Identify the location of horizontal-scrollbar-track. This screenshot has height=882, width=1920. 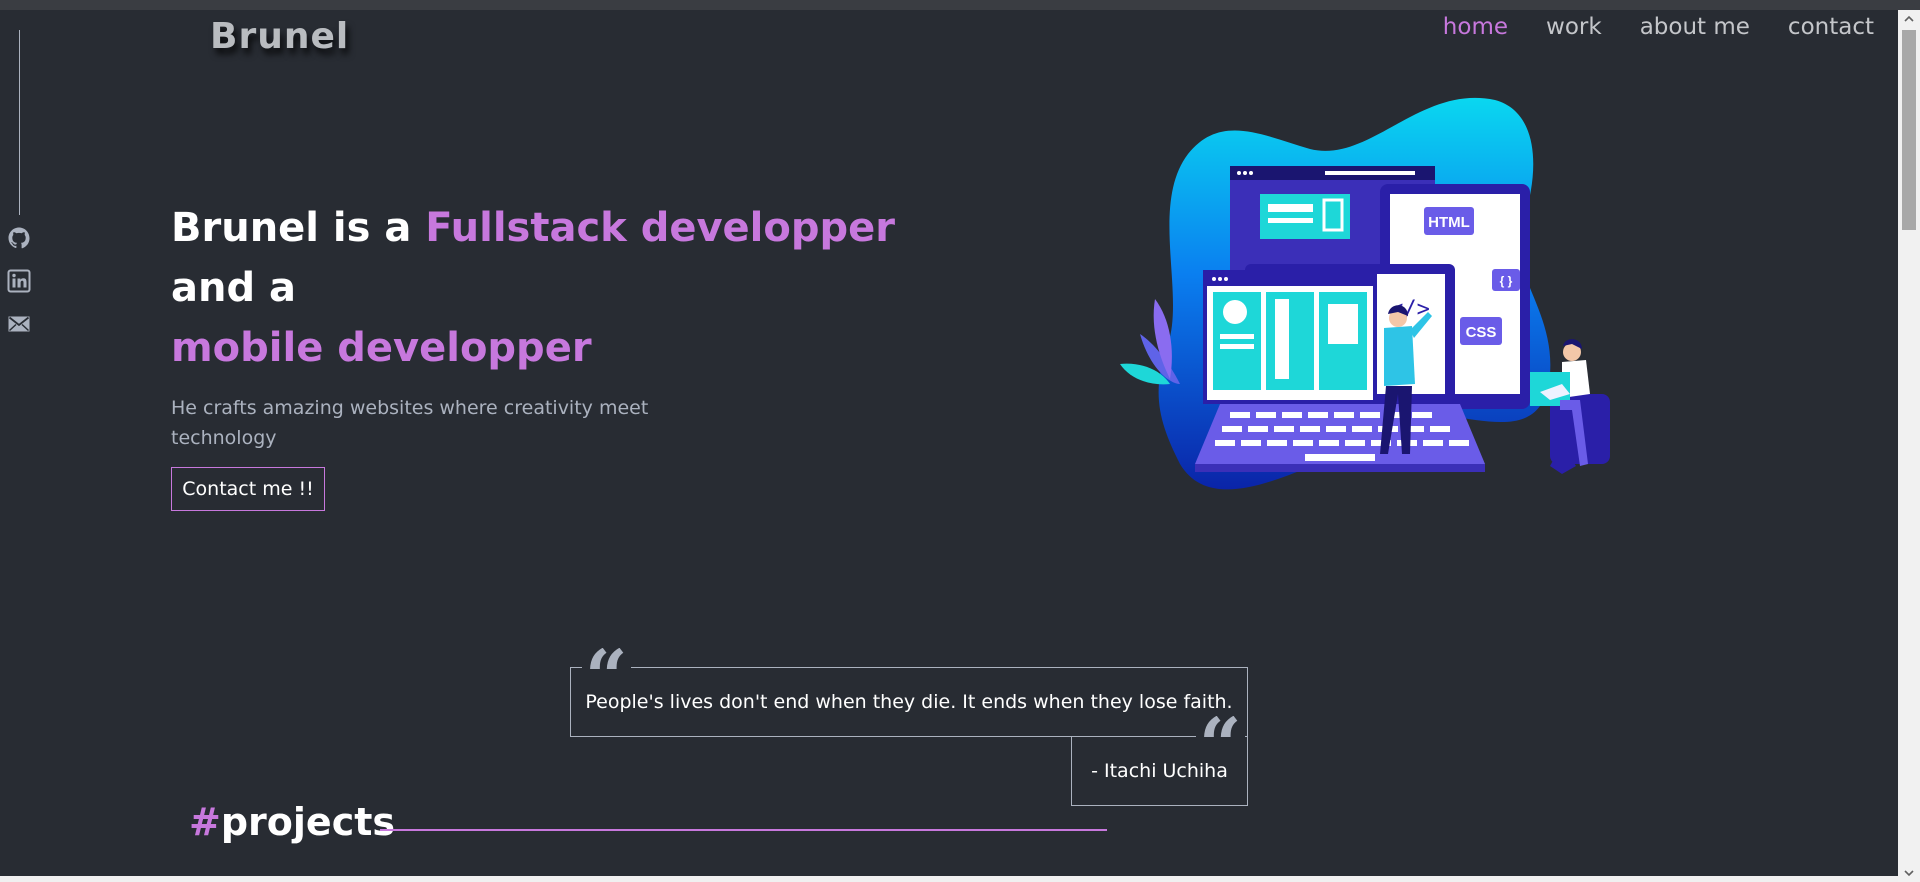
(949, 879).